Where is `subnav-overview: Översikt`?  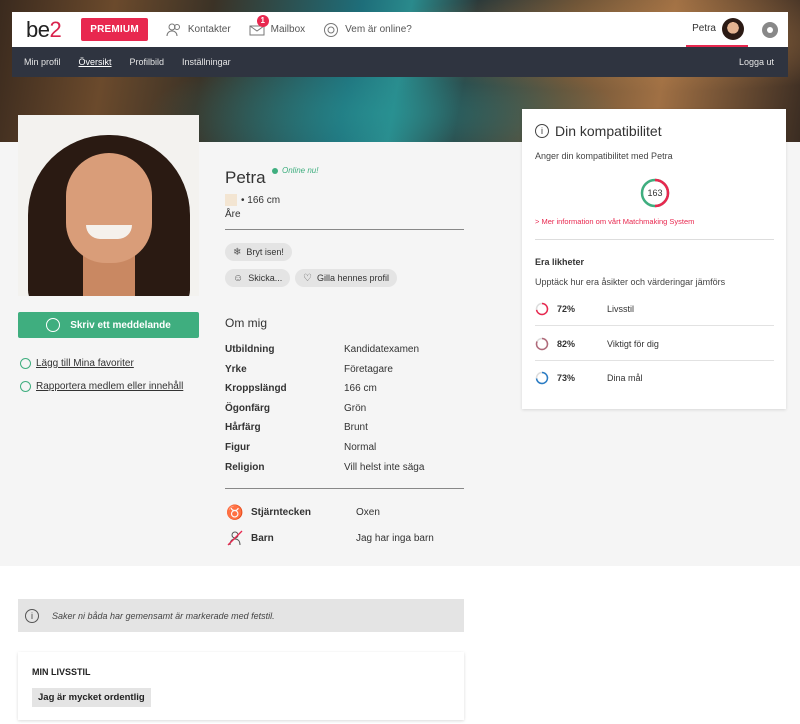
subnav-overview: Översikt is located at coordinates (95, 62).